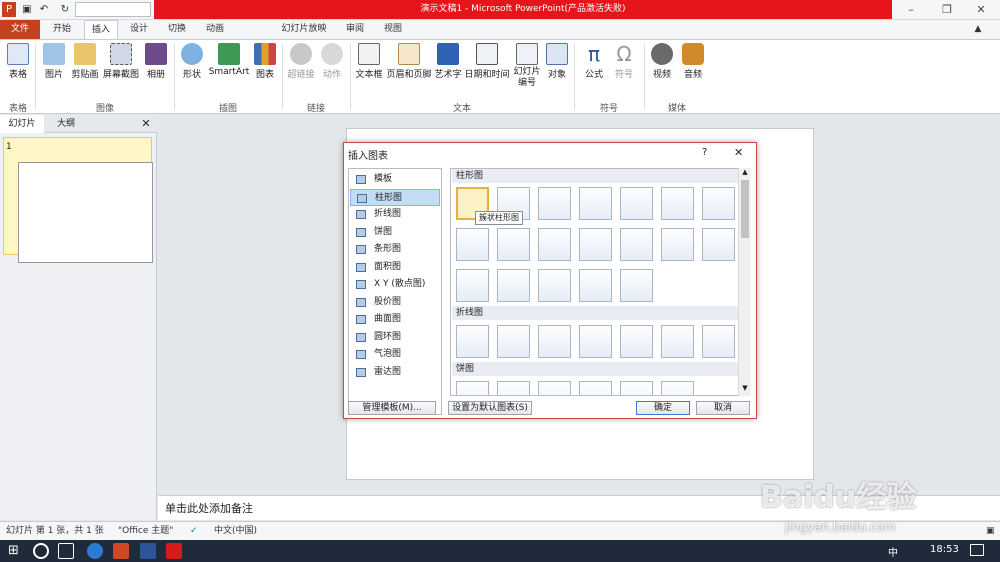 The width and height of the screenshot is (1000, 562). Describe the element at coordinates (663, 408) in the screenshot. I see `ok-button: 确定` at that location.